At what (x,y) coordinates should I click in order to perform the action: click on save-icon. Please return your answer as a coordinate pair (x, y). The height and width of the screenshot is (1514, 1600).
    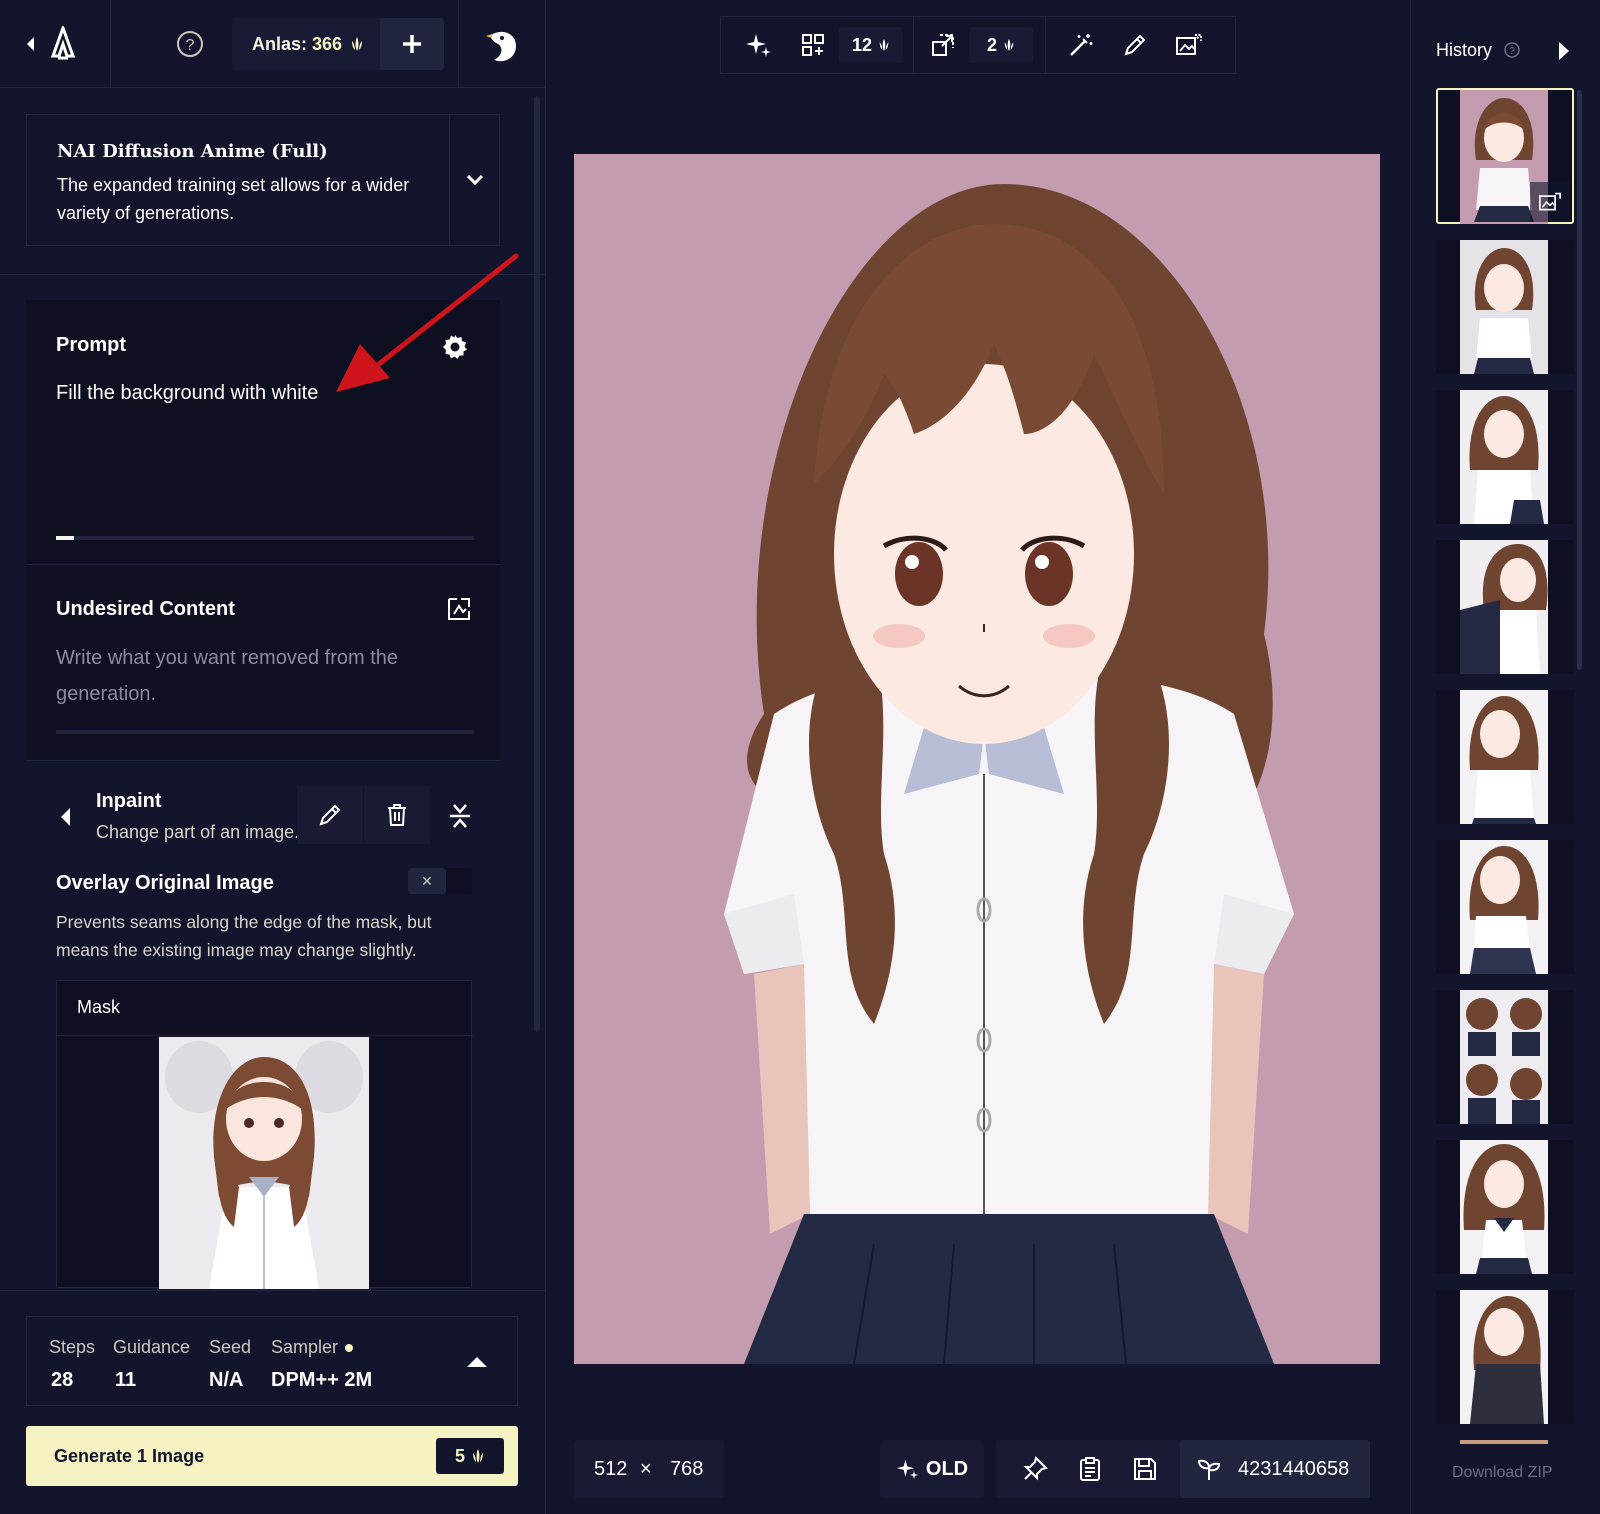
    Looking at the image, I should click on (1145, 1469).